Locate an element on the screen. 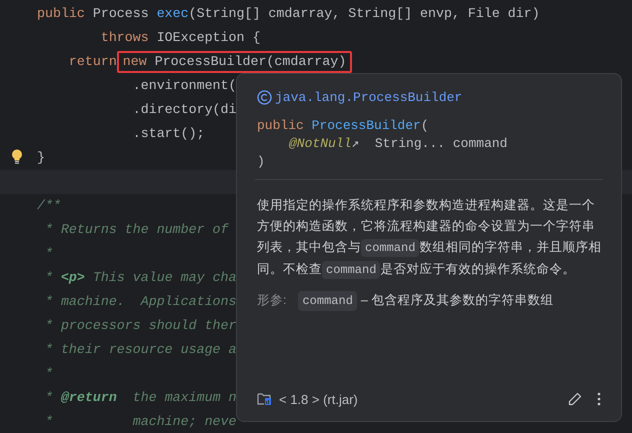 The width and height of the screenshot is (632, 433). library-folder-icon is located at coordinates (264, 399).